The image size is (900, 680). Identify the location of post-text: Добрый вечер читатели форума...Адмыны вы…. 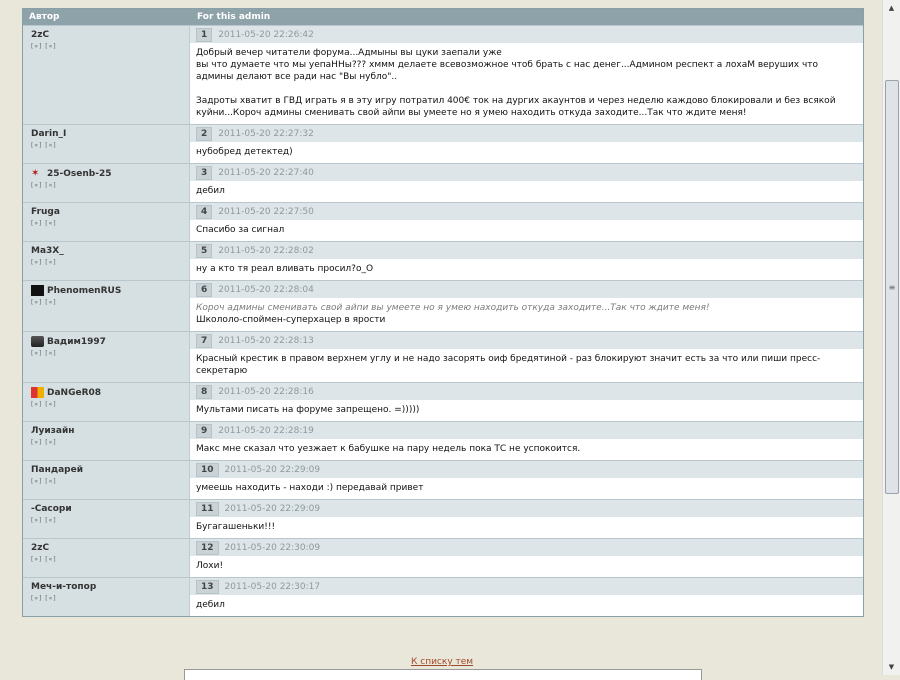
(526, 83).